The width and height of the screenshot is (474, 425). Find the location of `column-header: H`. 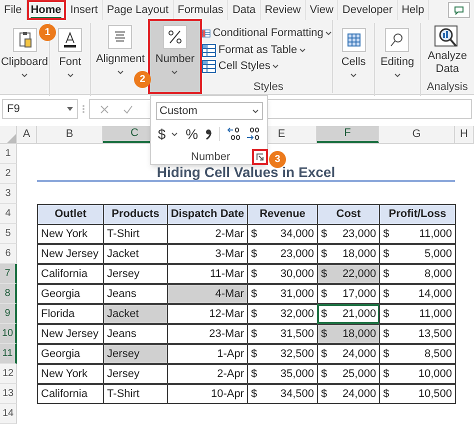

column-header: H is located at coordinates (464, 134).